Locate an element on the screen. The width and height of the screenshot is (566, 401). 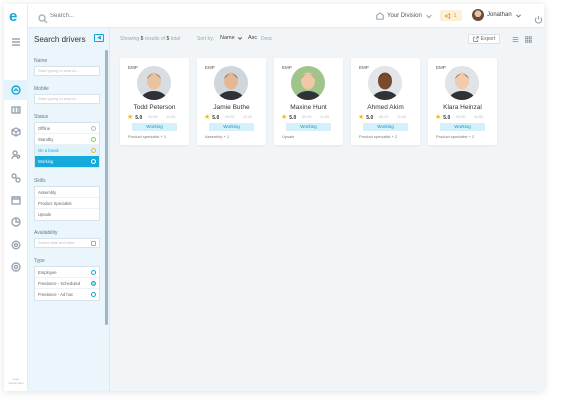
export-icon is located at coordinates (476, 39).